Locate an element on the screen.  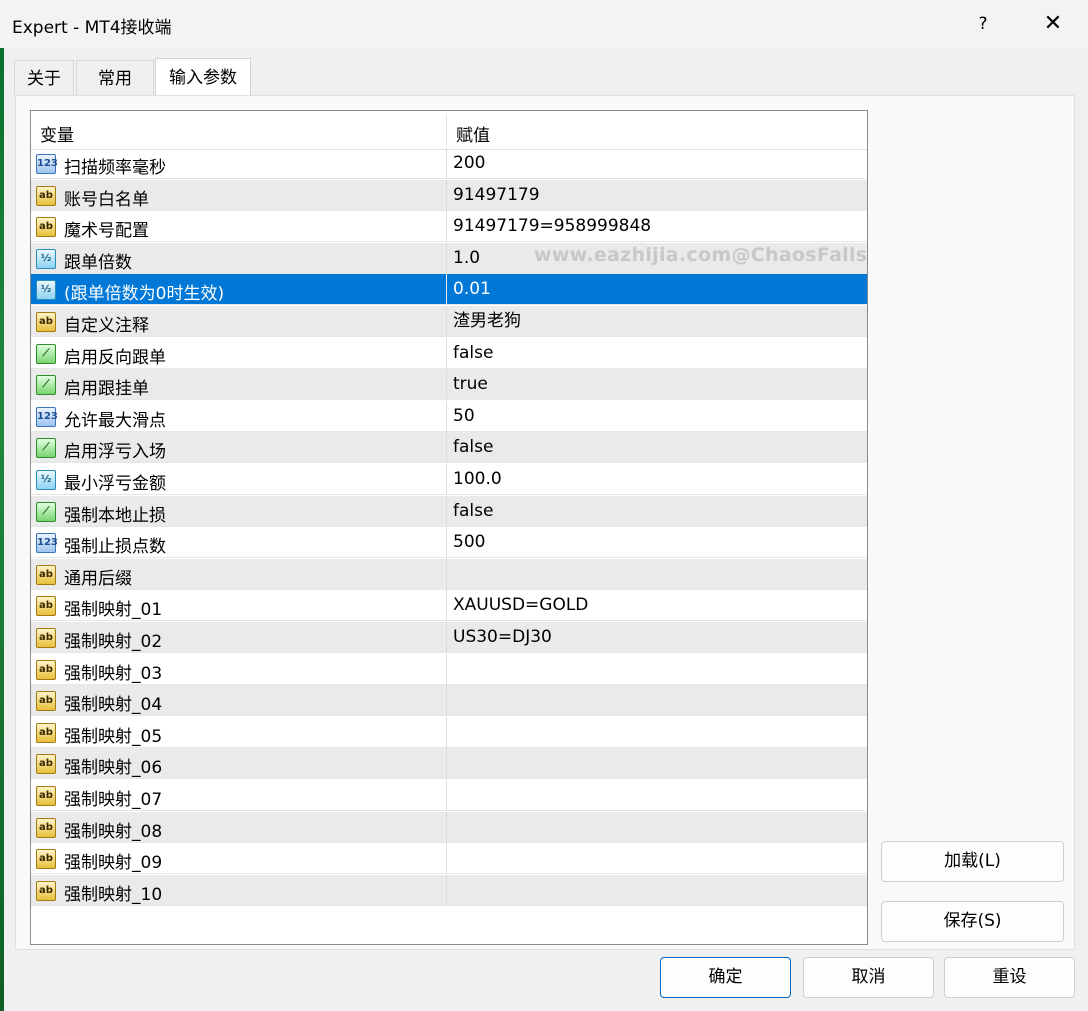
parameter-value-cell: US30=DJ30 is located at coordinates (659, 637).